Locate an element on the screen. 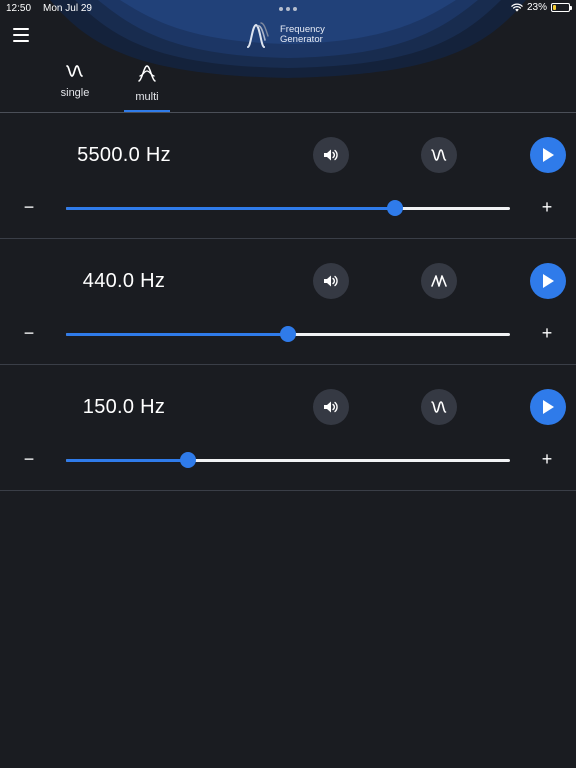 This screenshot has width=576, height=768. status-date: Mon Jul 29 is located at coordinates (67, 8).